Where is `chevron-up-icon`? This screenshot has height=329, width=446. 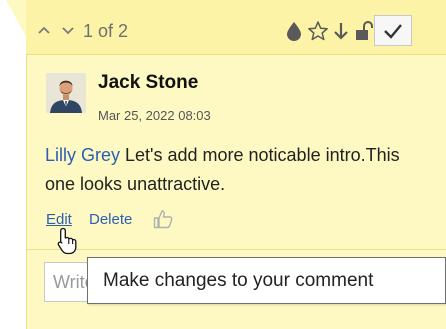 chevron-up-icon is located at coordinates (44, 30).